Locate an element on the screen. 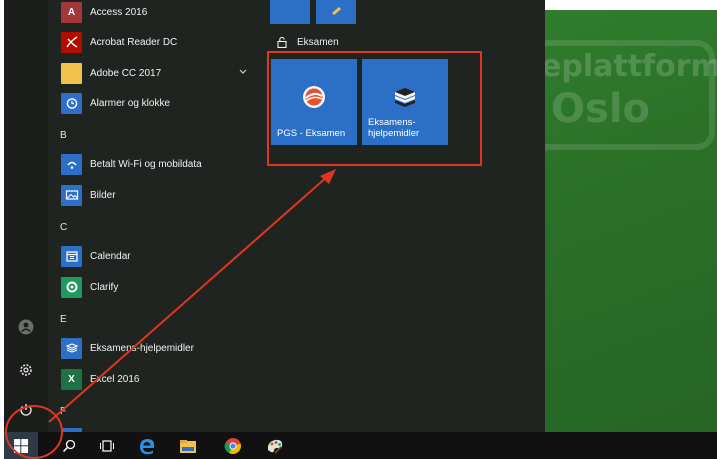  list-item-calendar: Calendar is located at coordinates (153, 256).